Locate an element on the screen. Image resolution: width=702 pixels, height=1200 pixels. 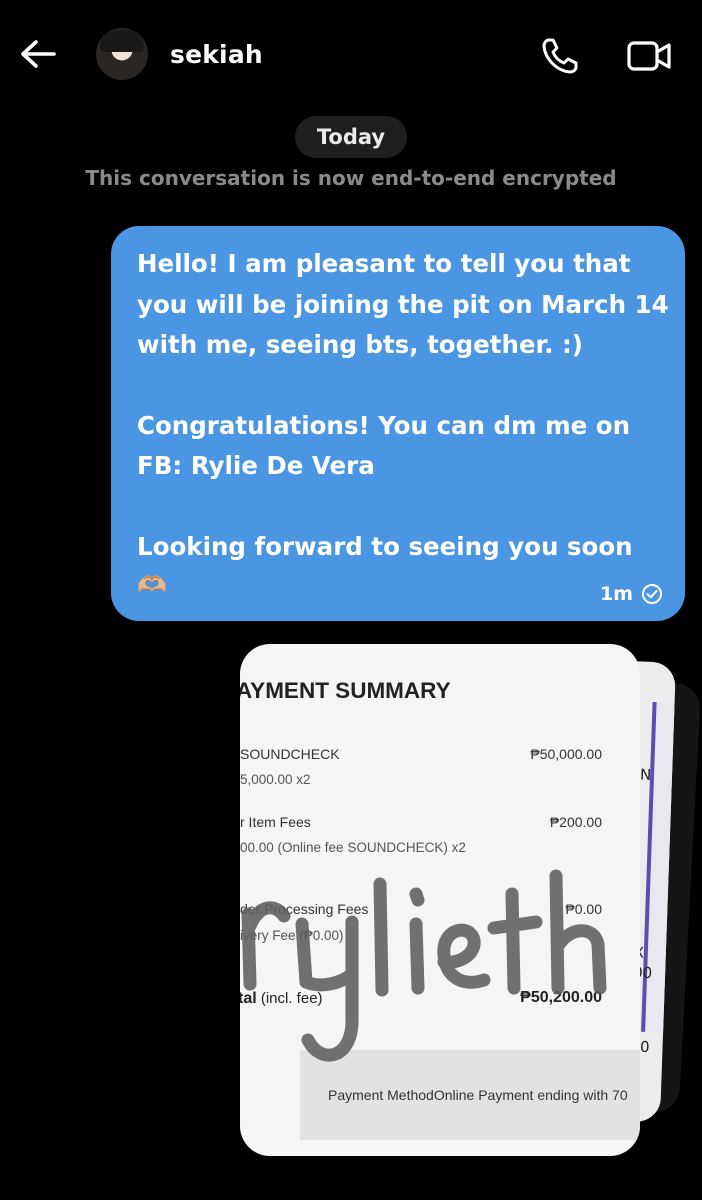
contact-name: sekiah is located at coordinates (216, 54).